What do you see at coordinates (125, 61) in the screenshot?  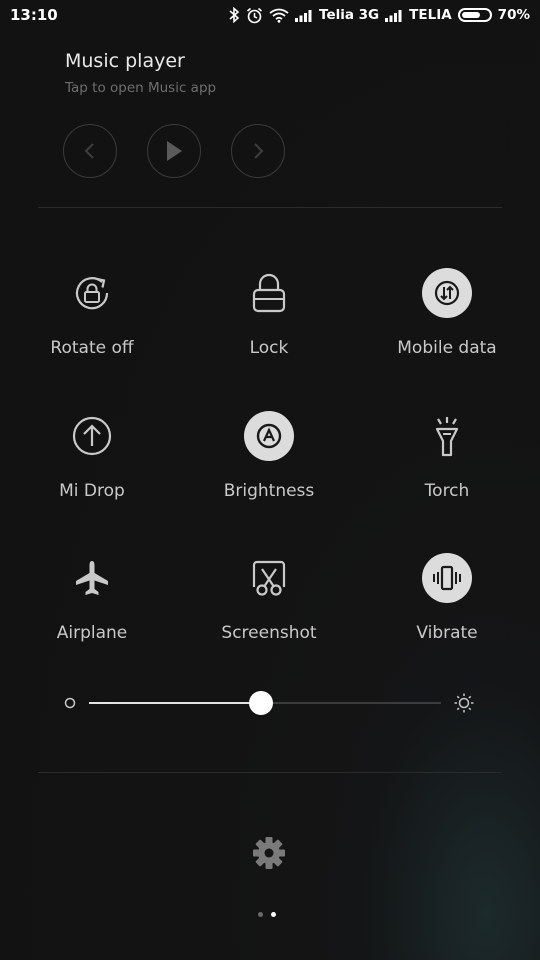 I see `music-player-title: Music player` at bounding box center [125, 61].